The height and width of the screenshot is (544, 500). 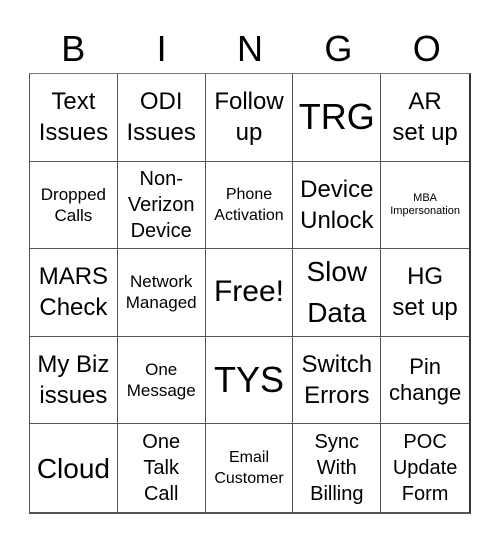 I want to click on bingo-cell: HG set up, so click(x=425, y=293).